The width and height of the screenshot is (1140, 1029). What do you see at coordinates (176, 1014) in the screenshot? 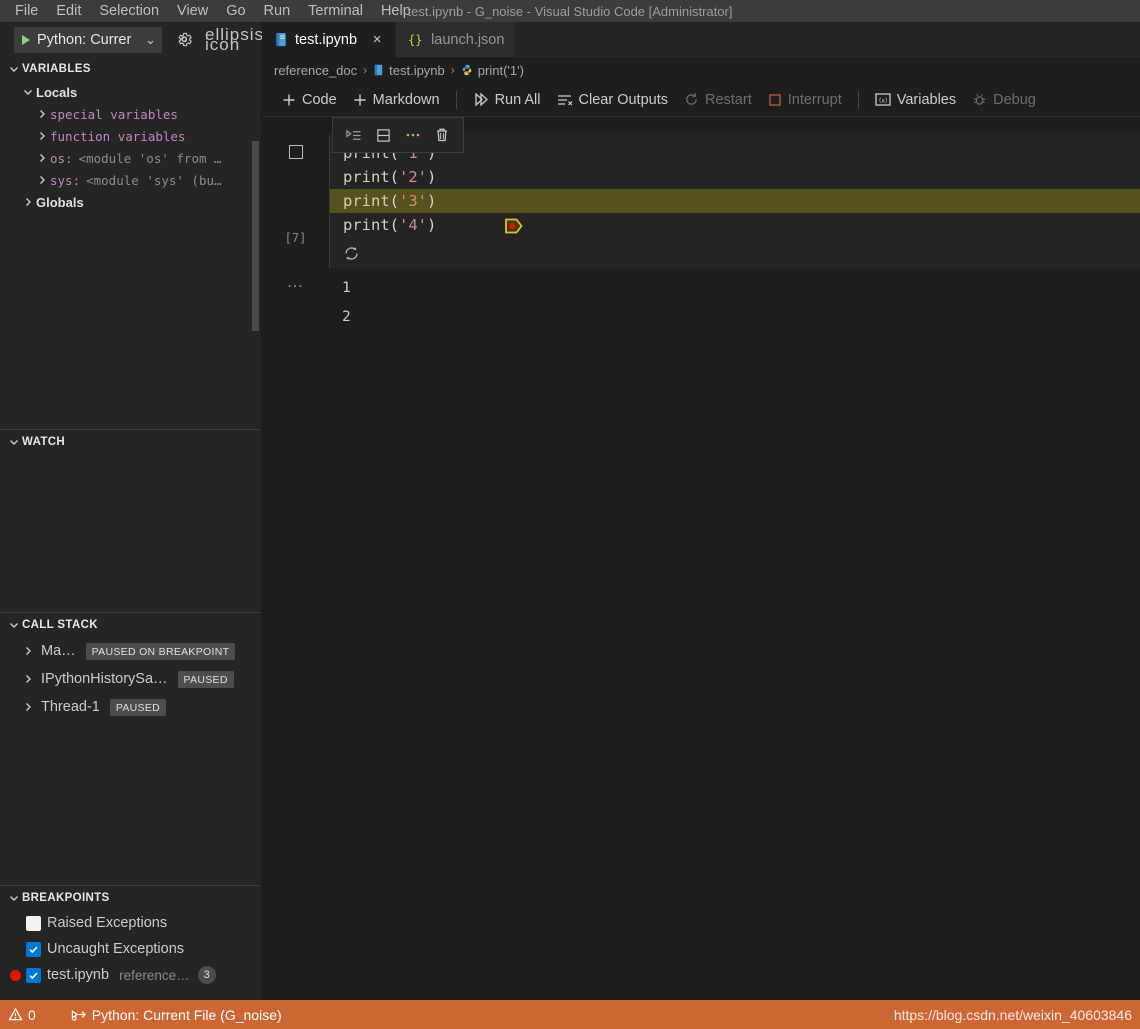
I see `debug-session-status-item: Python: Current File (G_noise)` at bounding box center [176, 1014].